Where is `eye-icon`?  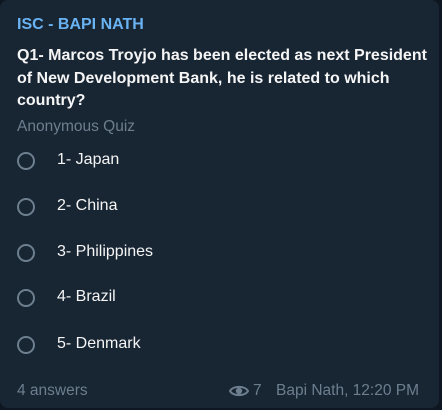
eye-icon is located at coordinates (239, 391).